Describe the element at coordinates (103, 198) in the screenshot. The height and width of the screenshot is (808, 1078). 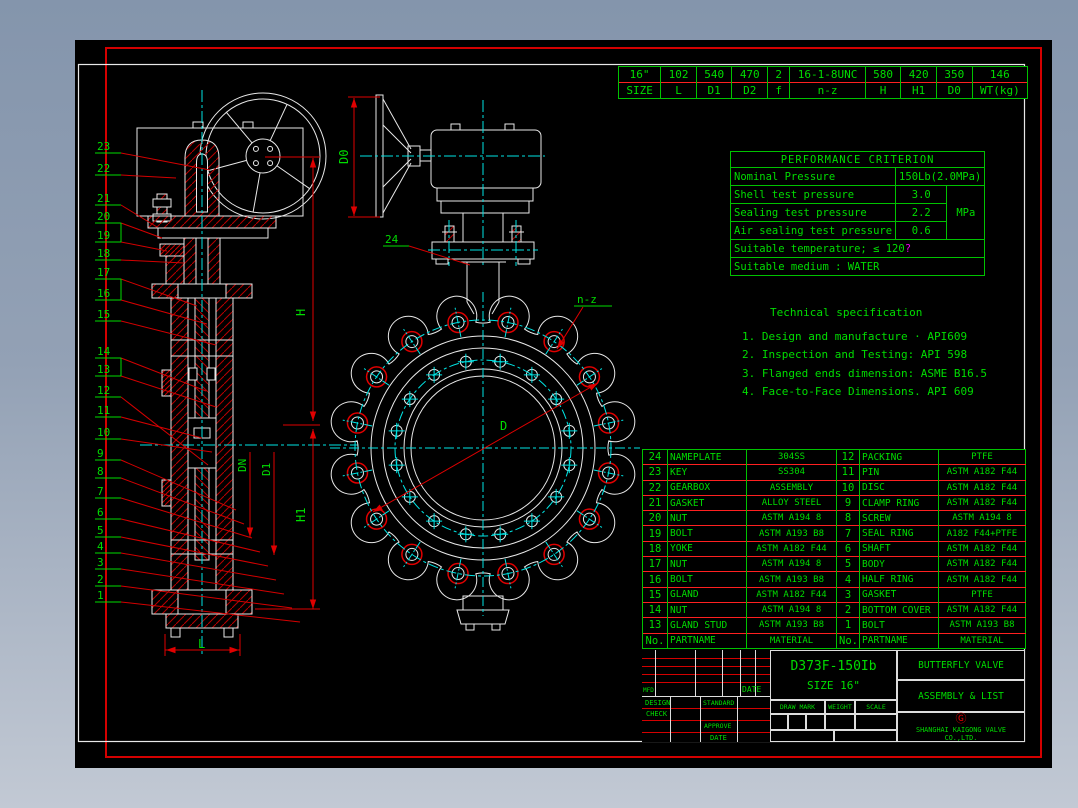
I see `balloon-label: 21` at that location.